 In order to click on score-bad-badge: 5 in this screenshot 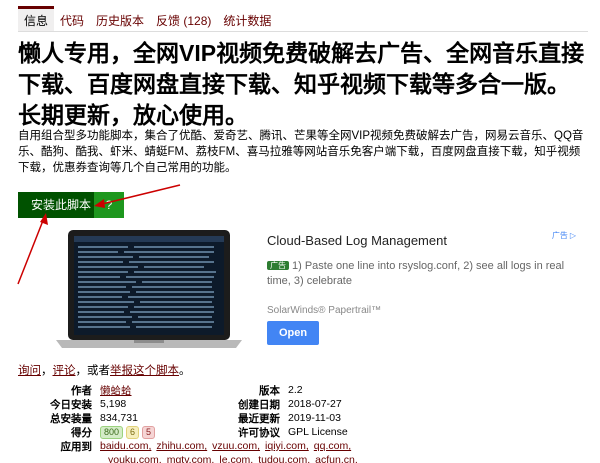, I will do `click(149, 432)`.